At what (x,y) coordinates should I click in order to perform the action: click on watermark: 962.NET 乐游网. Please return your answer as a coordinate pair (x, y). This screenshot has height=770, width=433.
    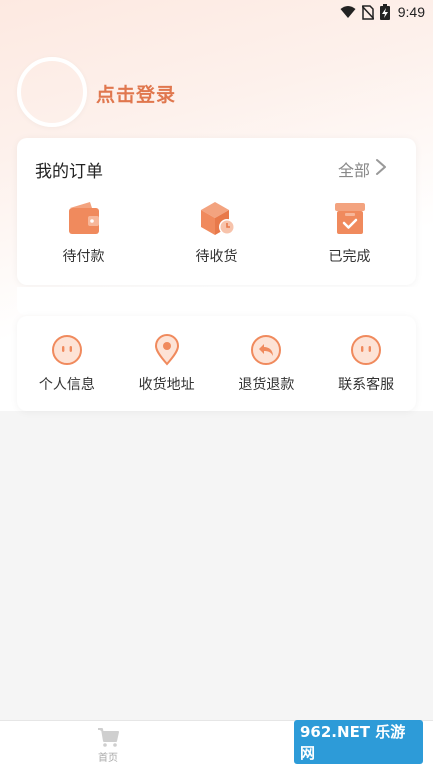
    Looking at the image, I should click on (361, 743).